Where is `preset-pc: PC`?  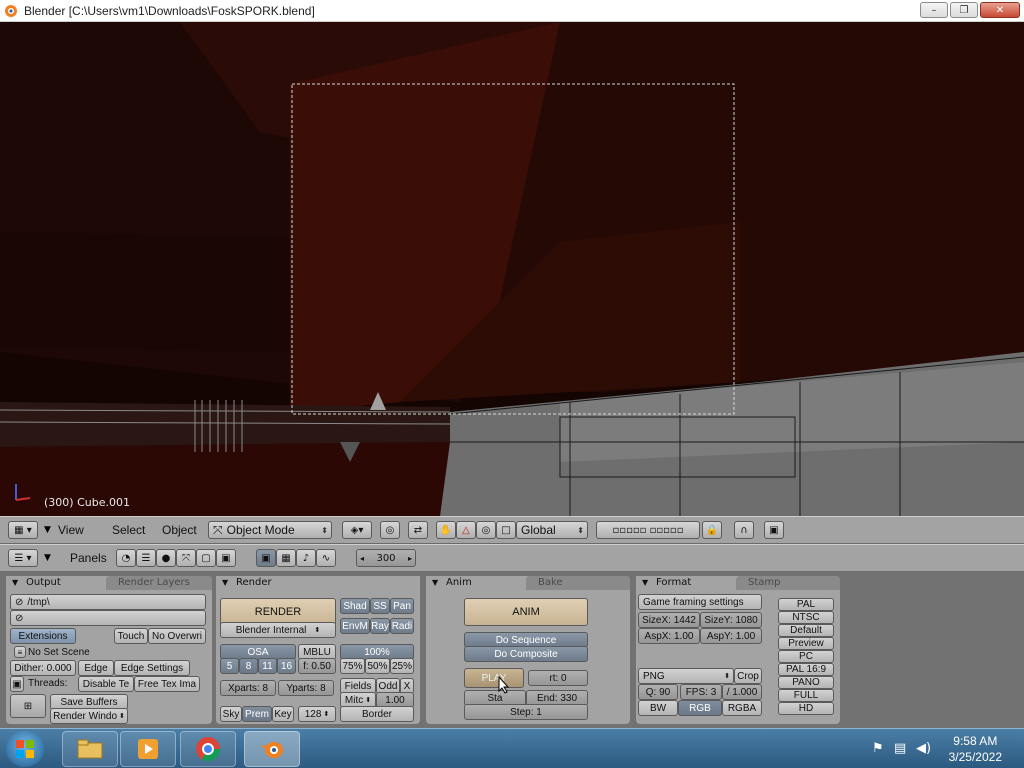
preset-pc: PC is located at coordinates (806, 656).